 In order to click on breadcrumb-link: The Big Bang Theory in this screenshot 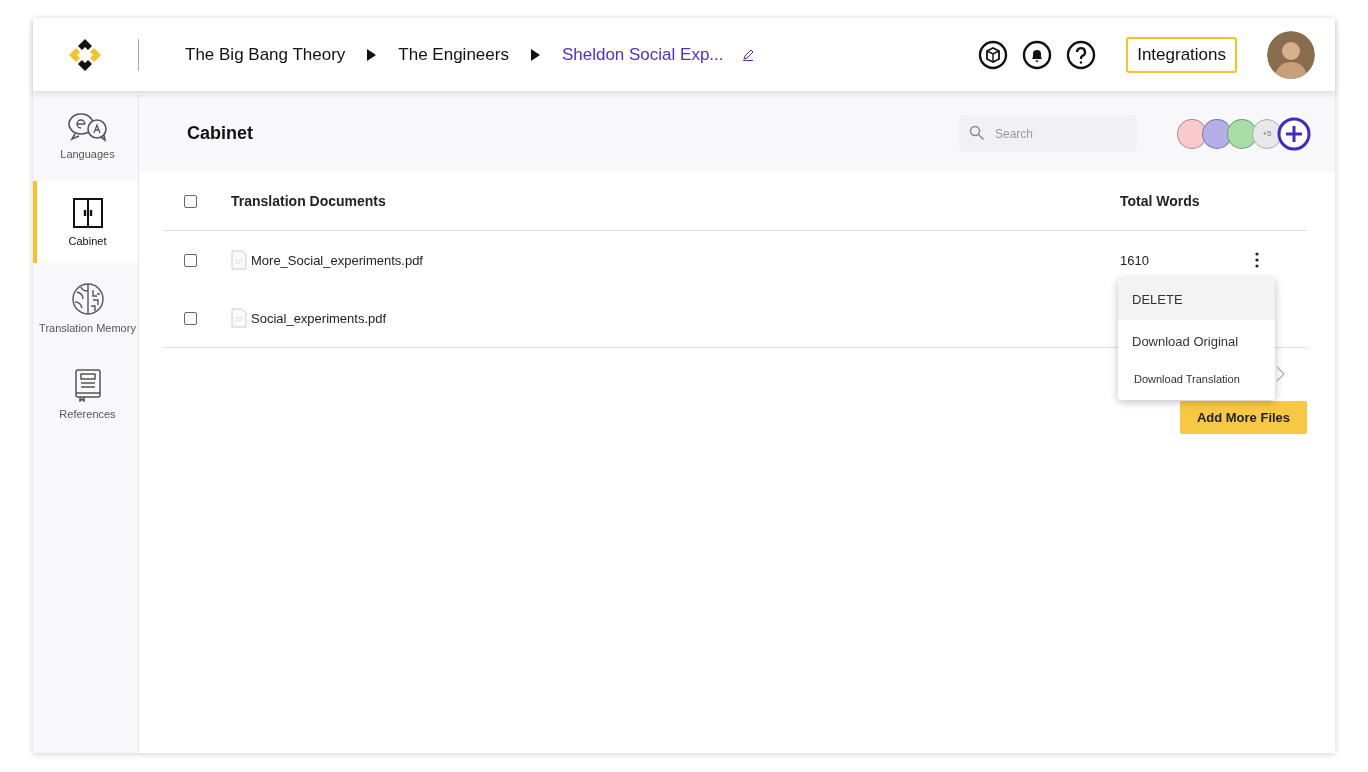, I will do `click(265, 54)`.